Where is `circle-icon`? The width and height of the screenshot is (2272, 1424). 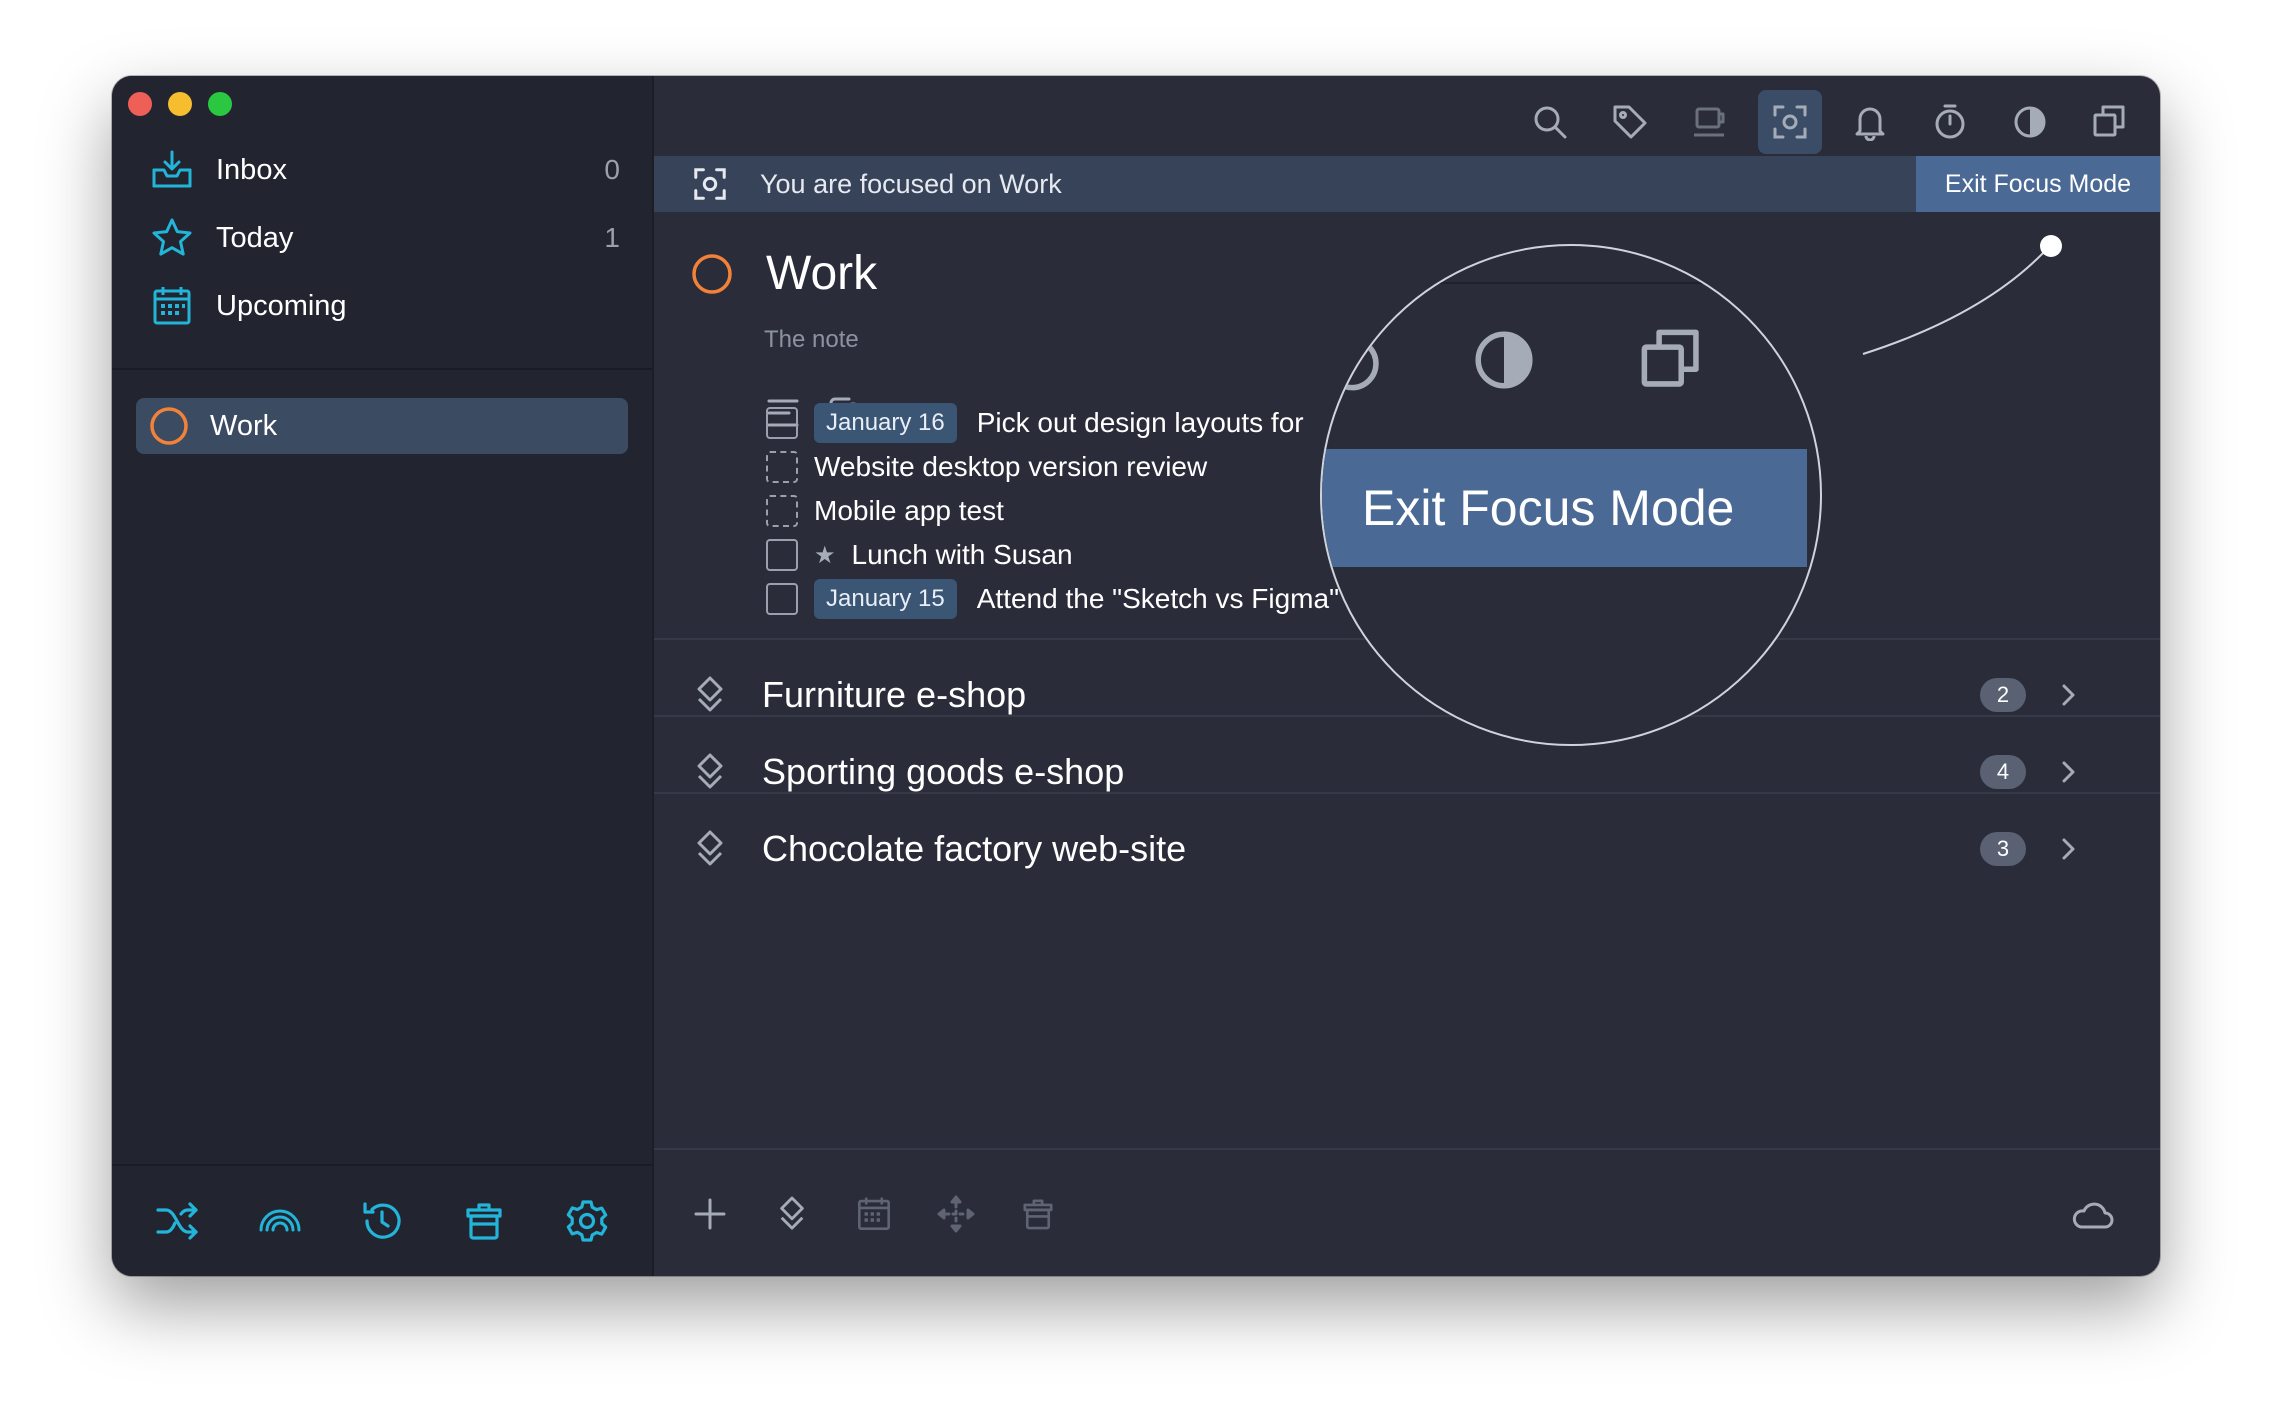 circle-icon is located at coordinates (169, 426).